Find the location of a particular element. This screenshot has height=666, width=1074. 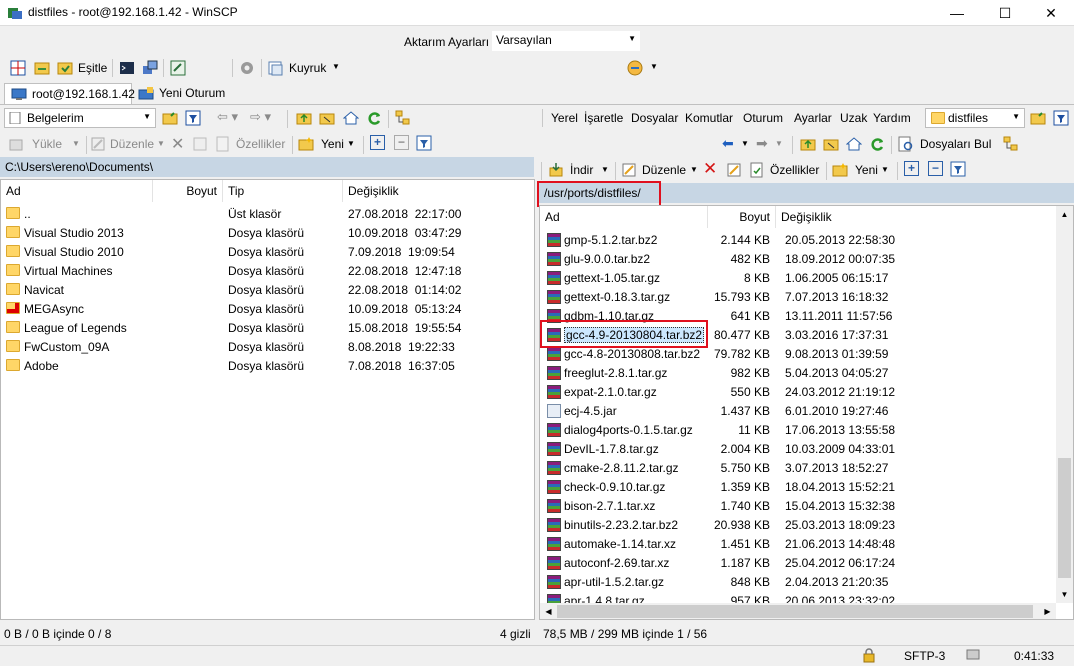

horizontal-scrollbar: ◀ ▶ is located at coordinates (798, 611).